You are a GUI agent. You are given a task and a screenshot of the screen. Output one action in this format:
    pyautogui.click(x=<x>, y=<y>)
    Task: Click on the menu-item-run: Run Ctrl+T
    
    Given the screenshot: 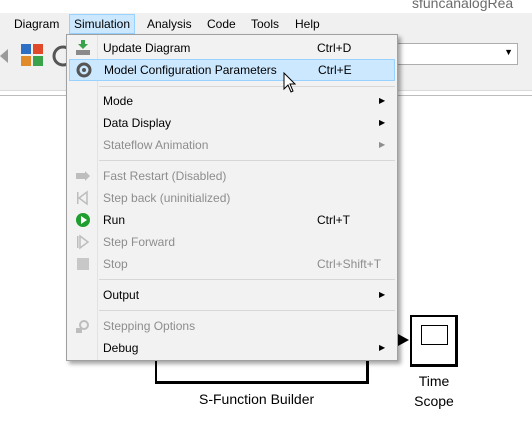 What is the action you would take?
    pyautogui.click(x=232, y=220)
    